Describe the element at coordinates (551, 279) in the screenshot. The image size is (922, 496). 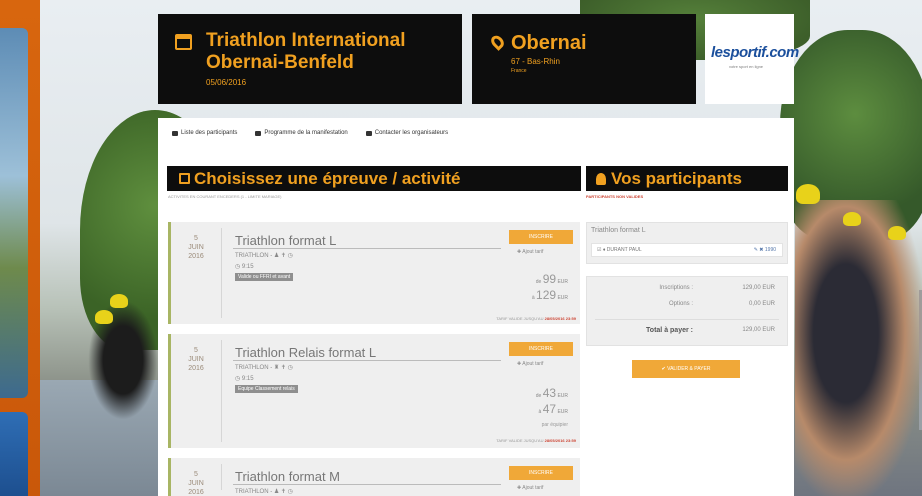
I see `price-low: de 99 EUR` at that location.